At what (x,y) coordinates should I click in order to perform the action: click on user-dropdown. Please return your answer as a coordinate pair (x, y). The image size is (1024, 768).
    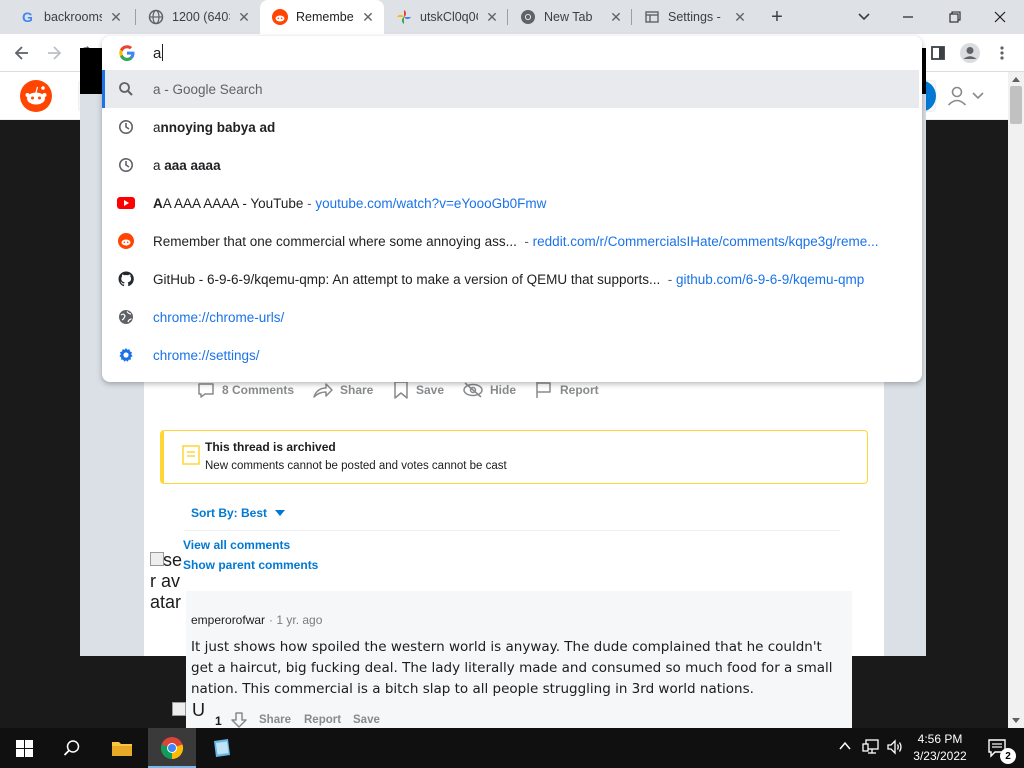
    Looking at the image, I should click on (968, 96).